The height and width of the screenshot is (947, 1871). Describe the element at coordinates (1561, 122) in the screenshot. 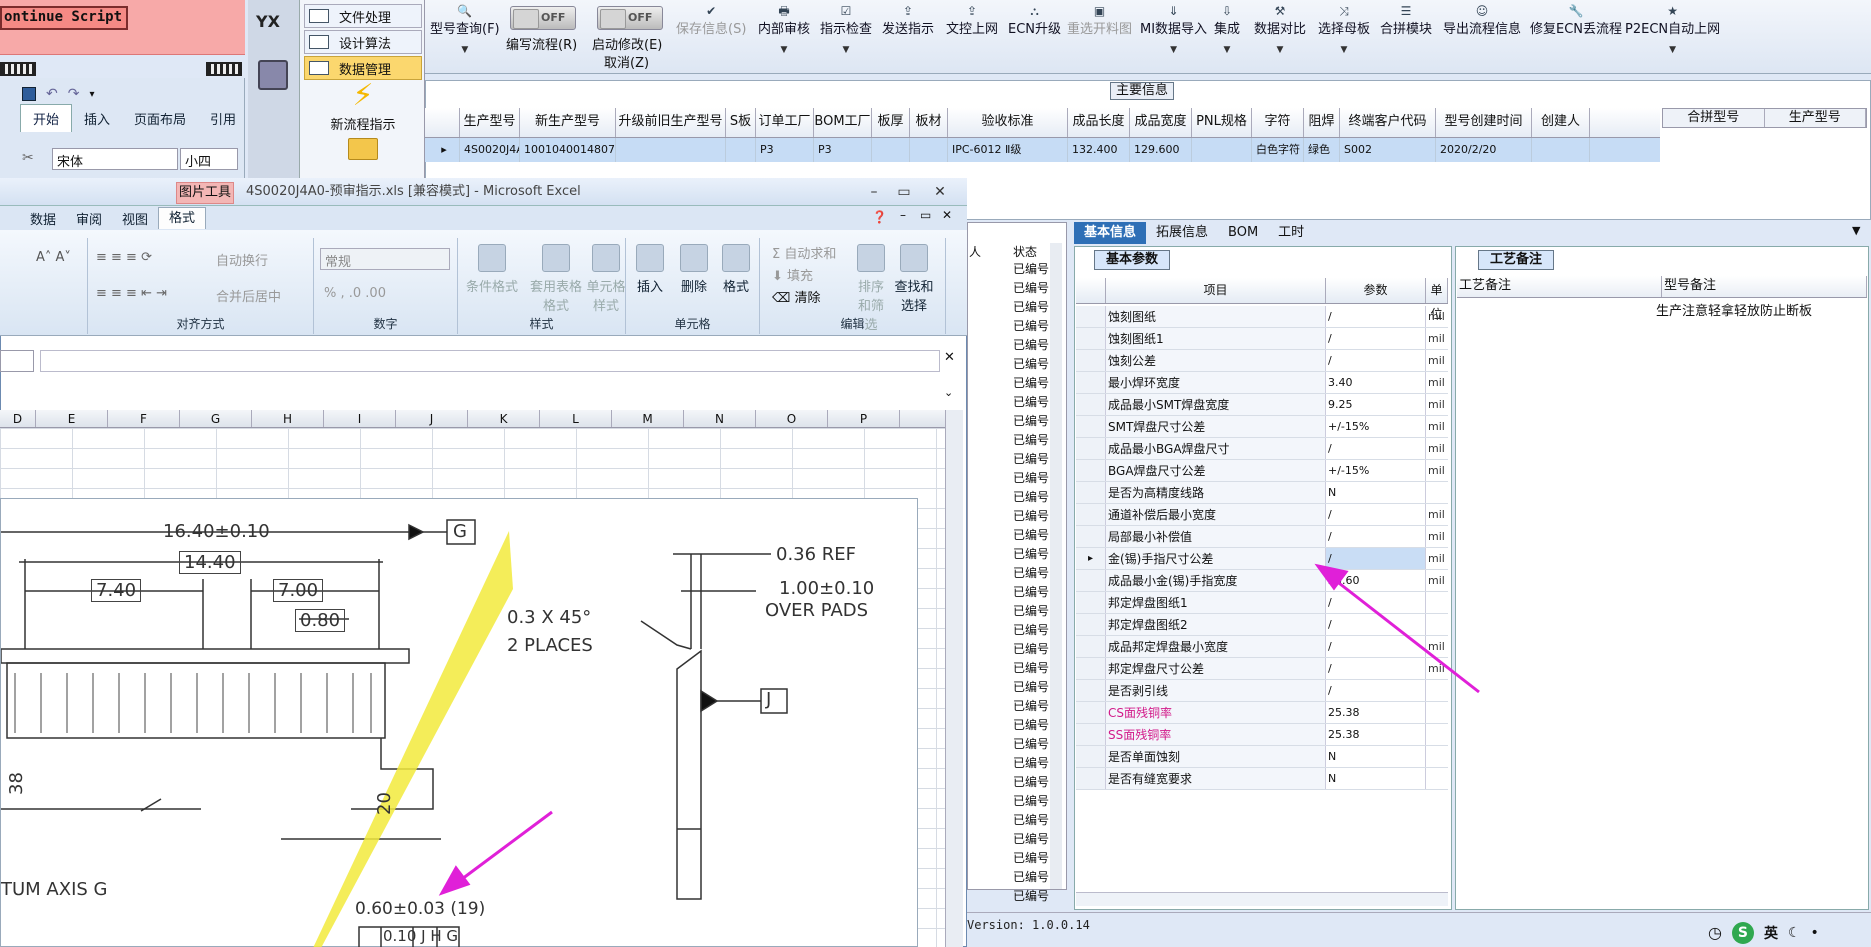

I see `col-header: 创建人` at that location.